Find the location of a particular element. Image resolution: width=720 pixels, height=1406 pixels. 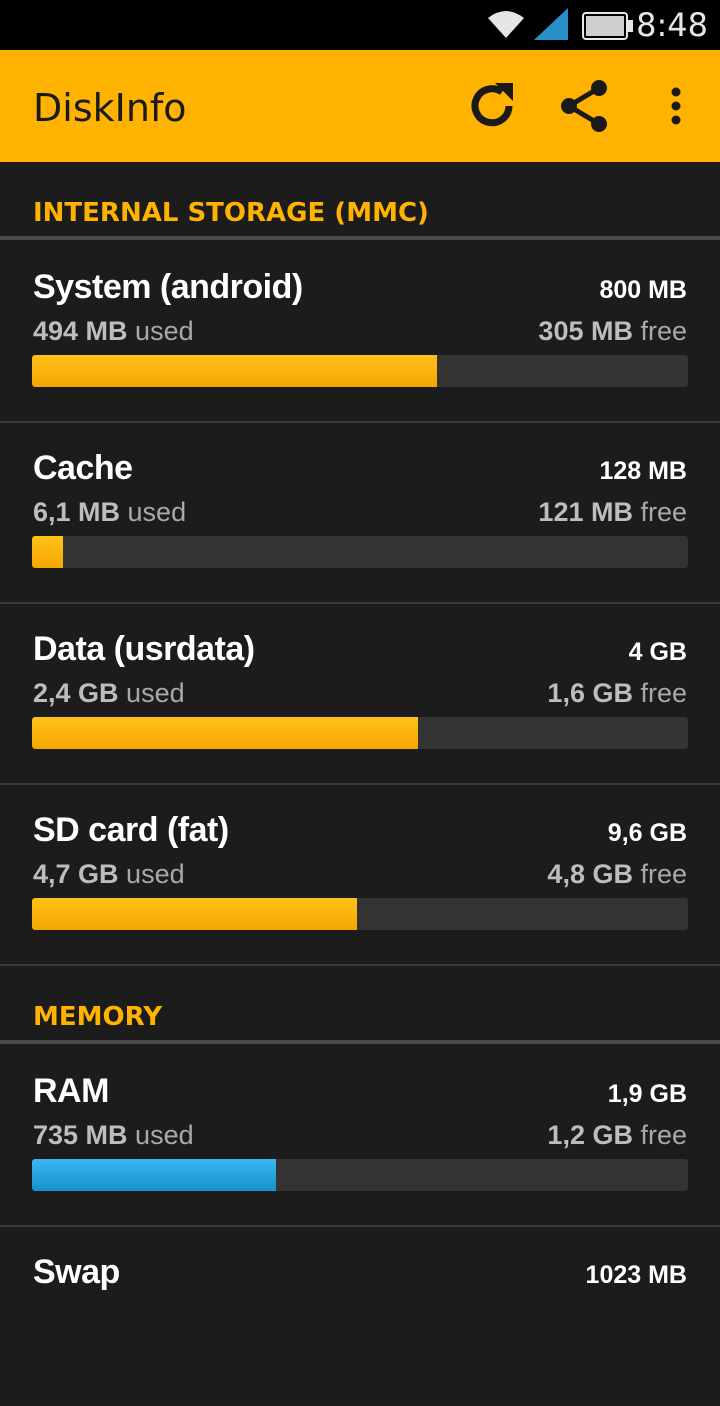

item-total: 128 MB is located at coordinates (643, 471).